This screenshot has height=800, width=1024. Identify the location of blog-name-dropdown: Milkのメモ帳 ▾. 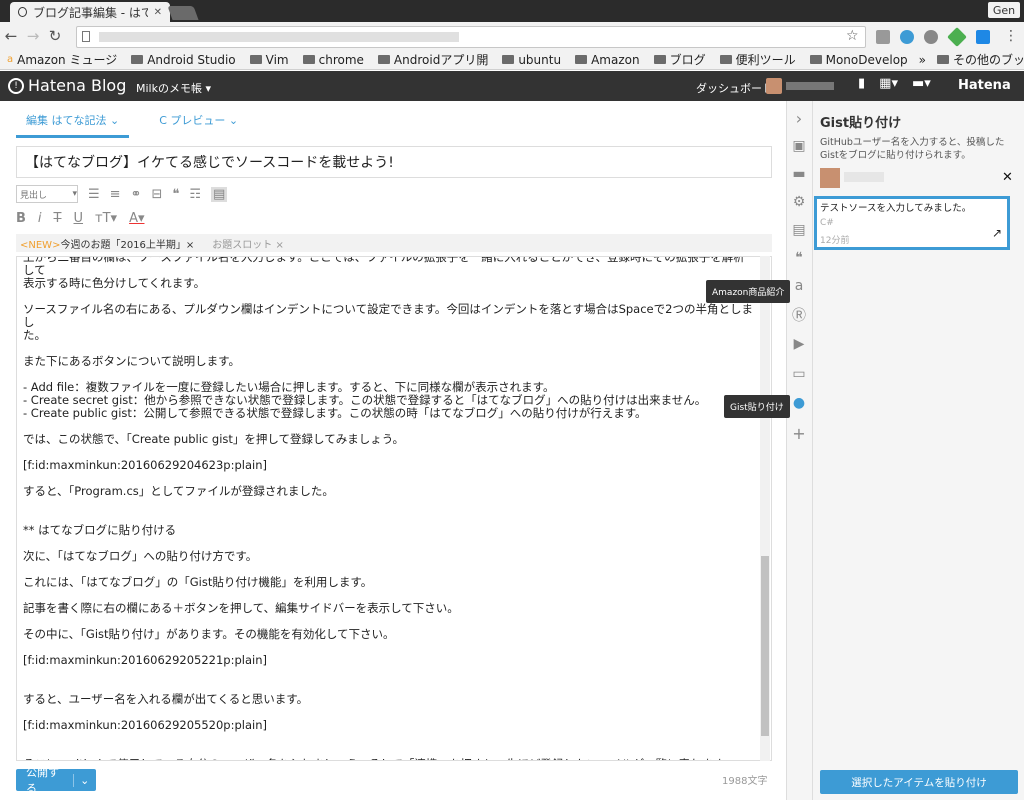
(173, 88).